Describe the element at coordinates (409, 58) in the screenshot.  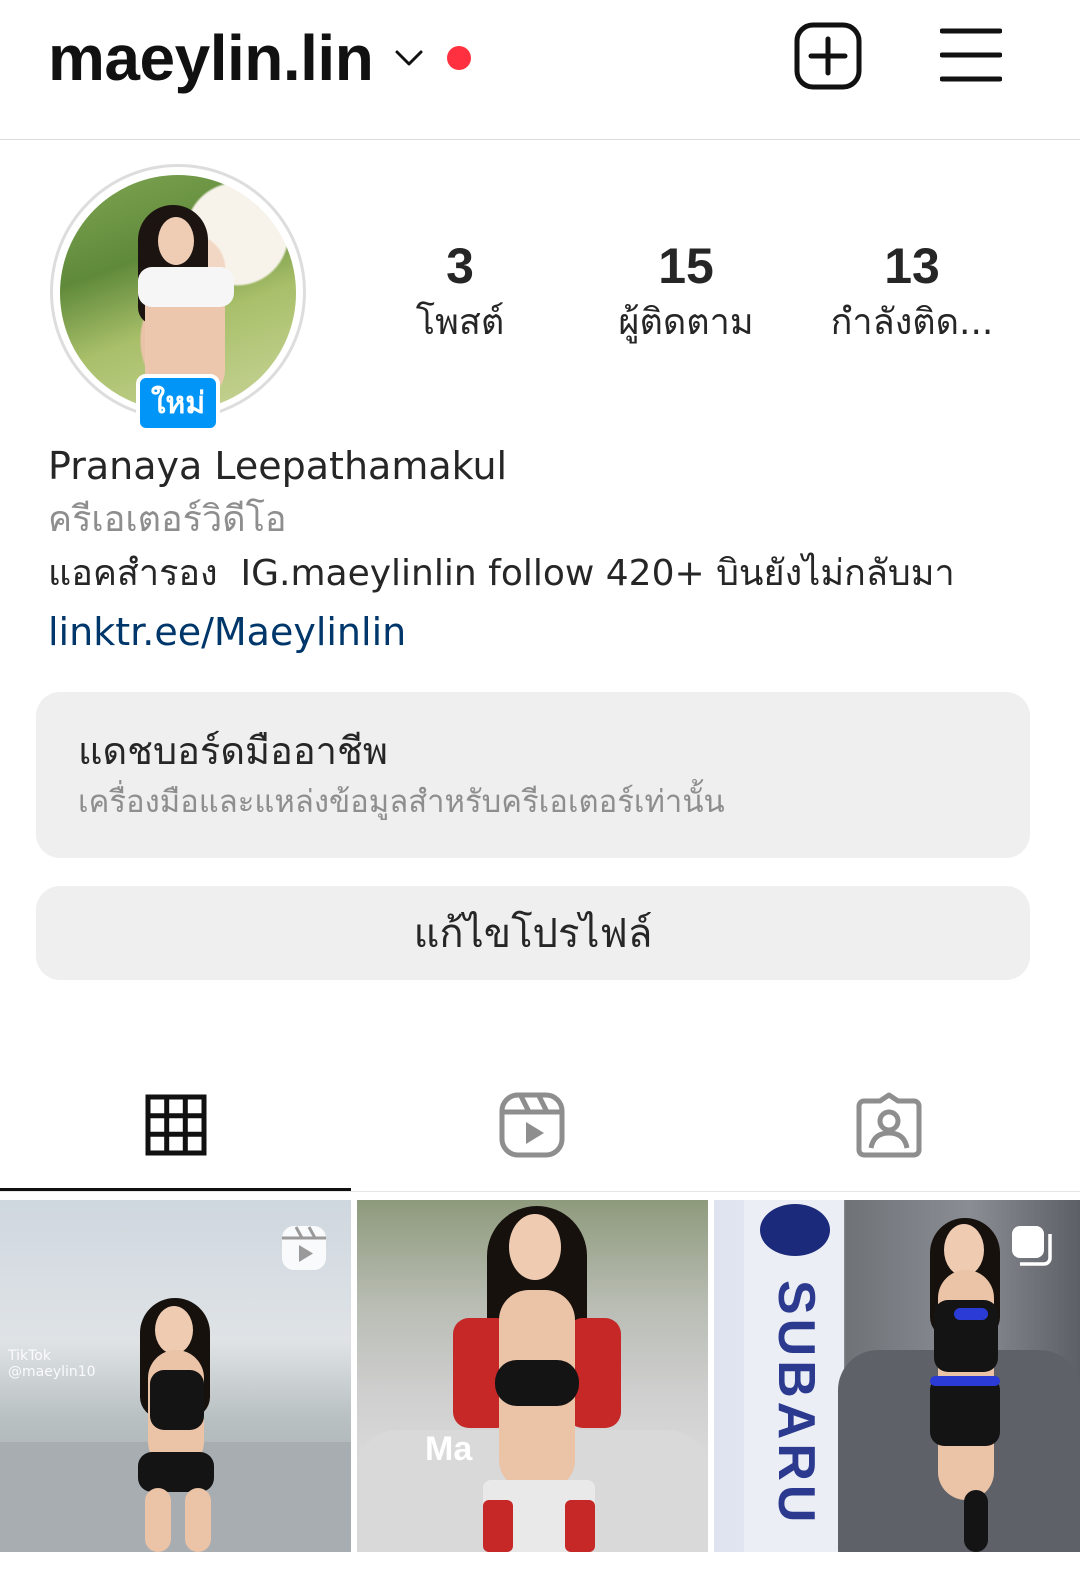
I see `chevron-down-icon` at that location.